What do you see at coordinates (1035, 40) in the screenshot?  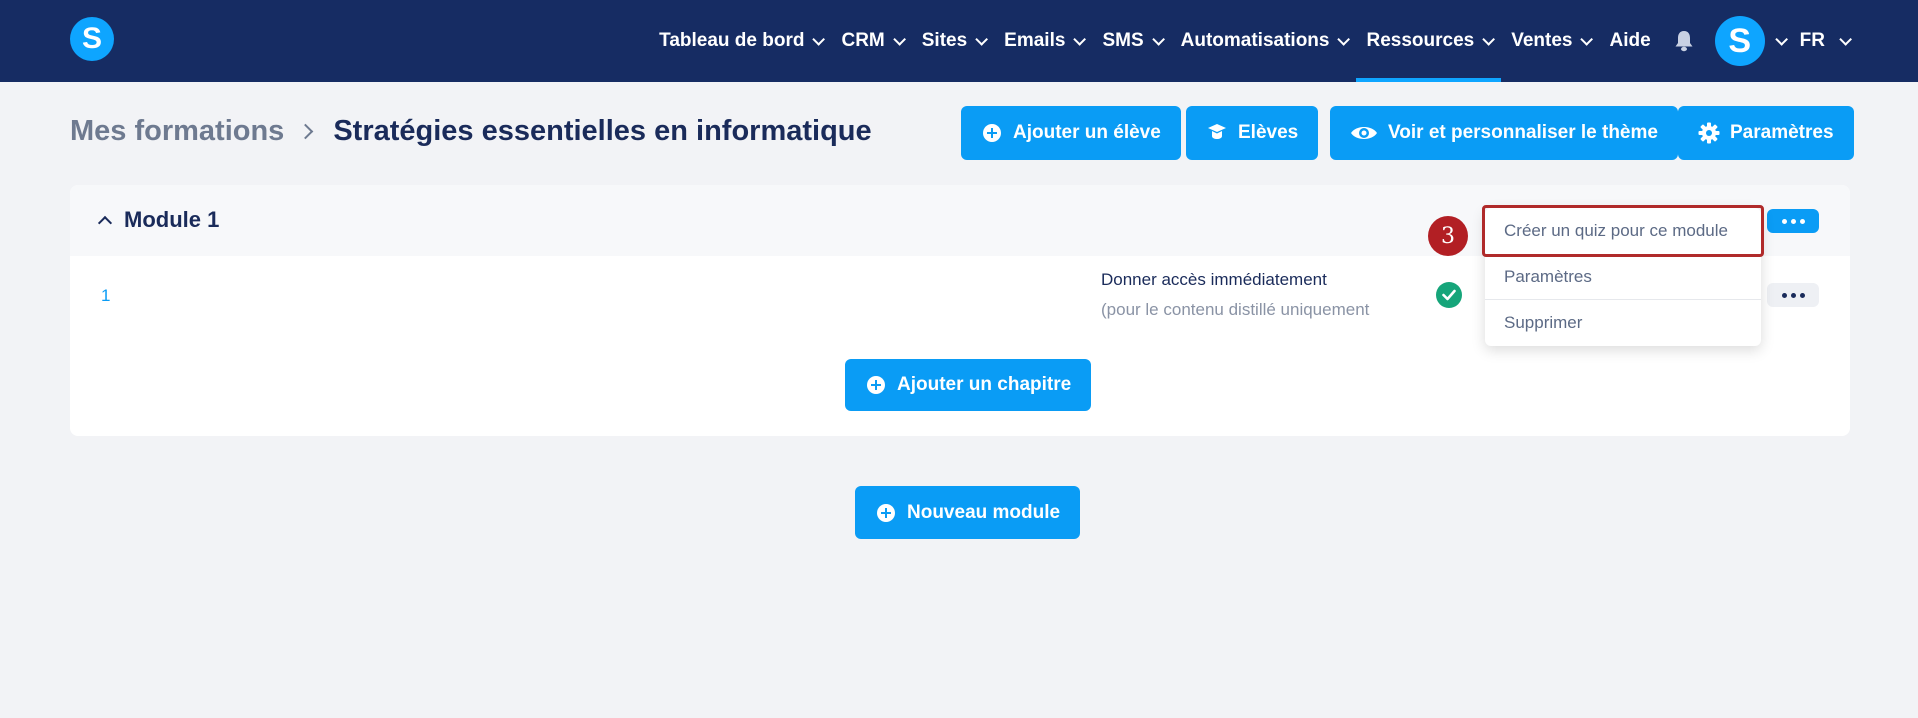 I see `nav-label: Emails` at bounding box center [1035, 40].